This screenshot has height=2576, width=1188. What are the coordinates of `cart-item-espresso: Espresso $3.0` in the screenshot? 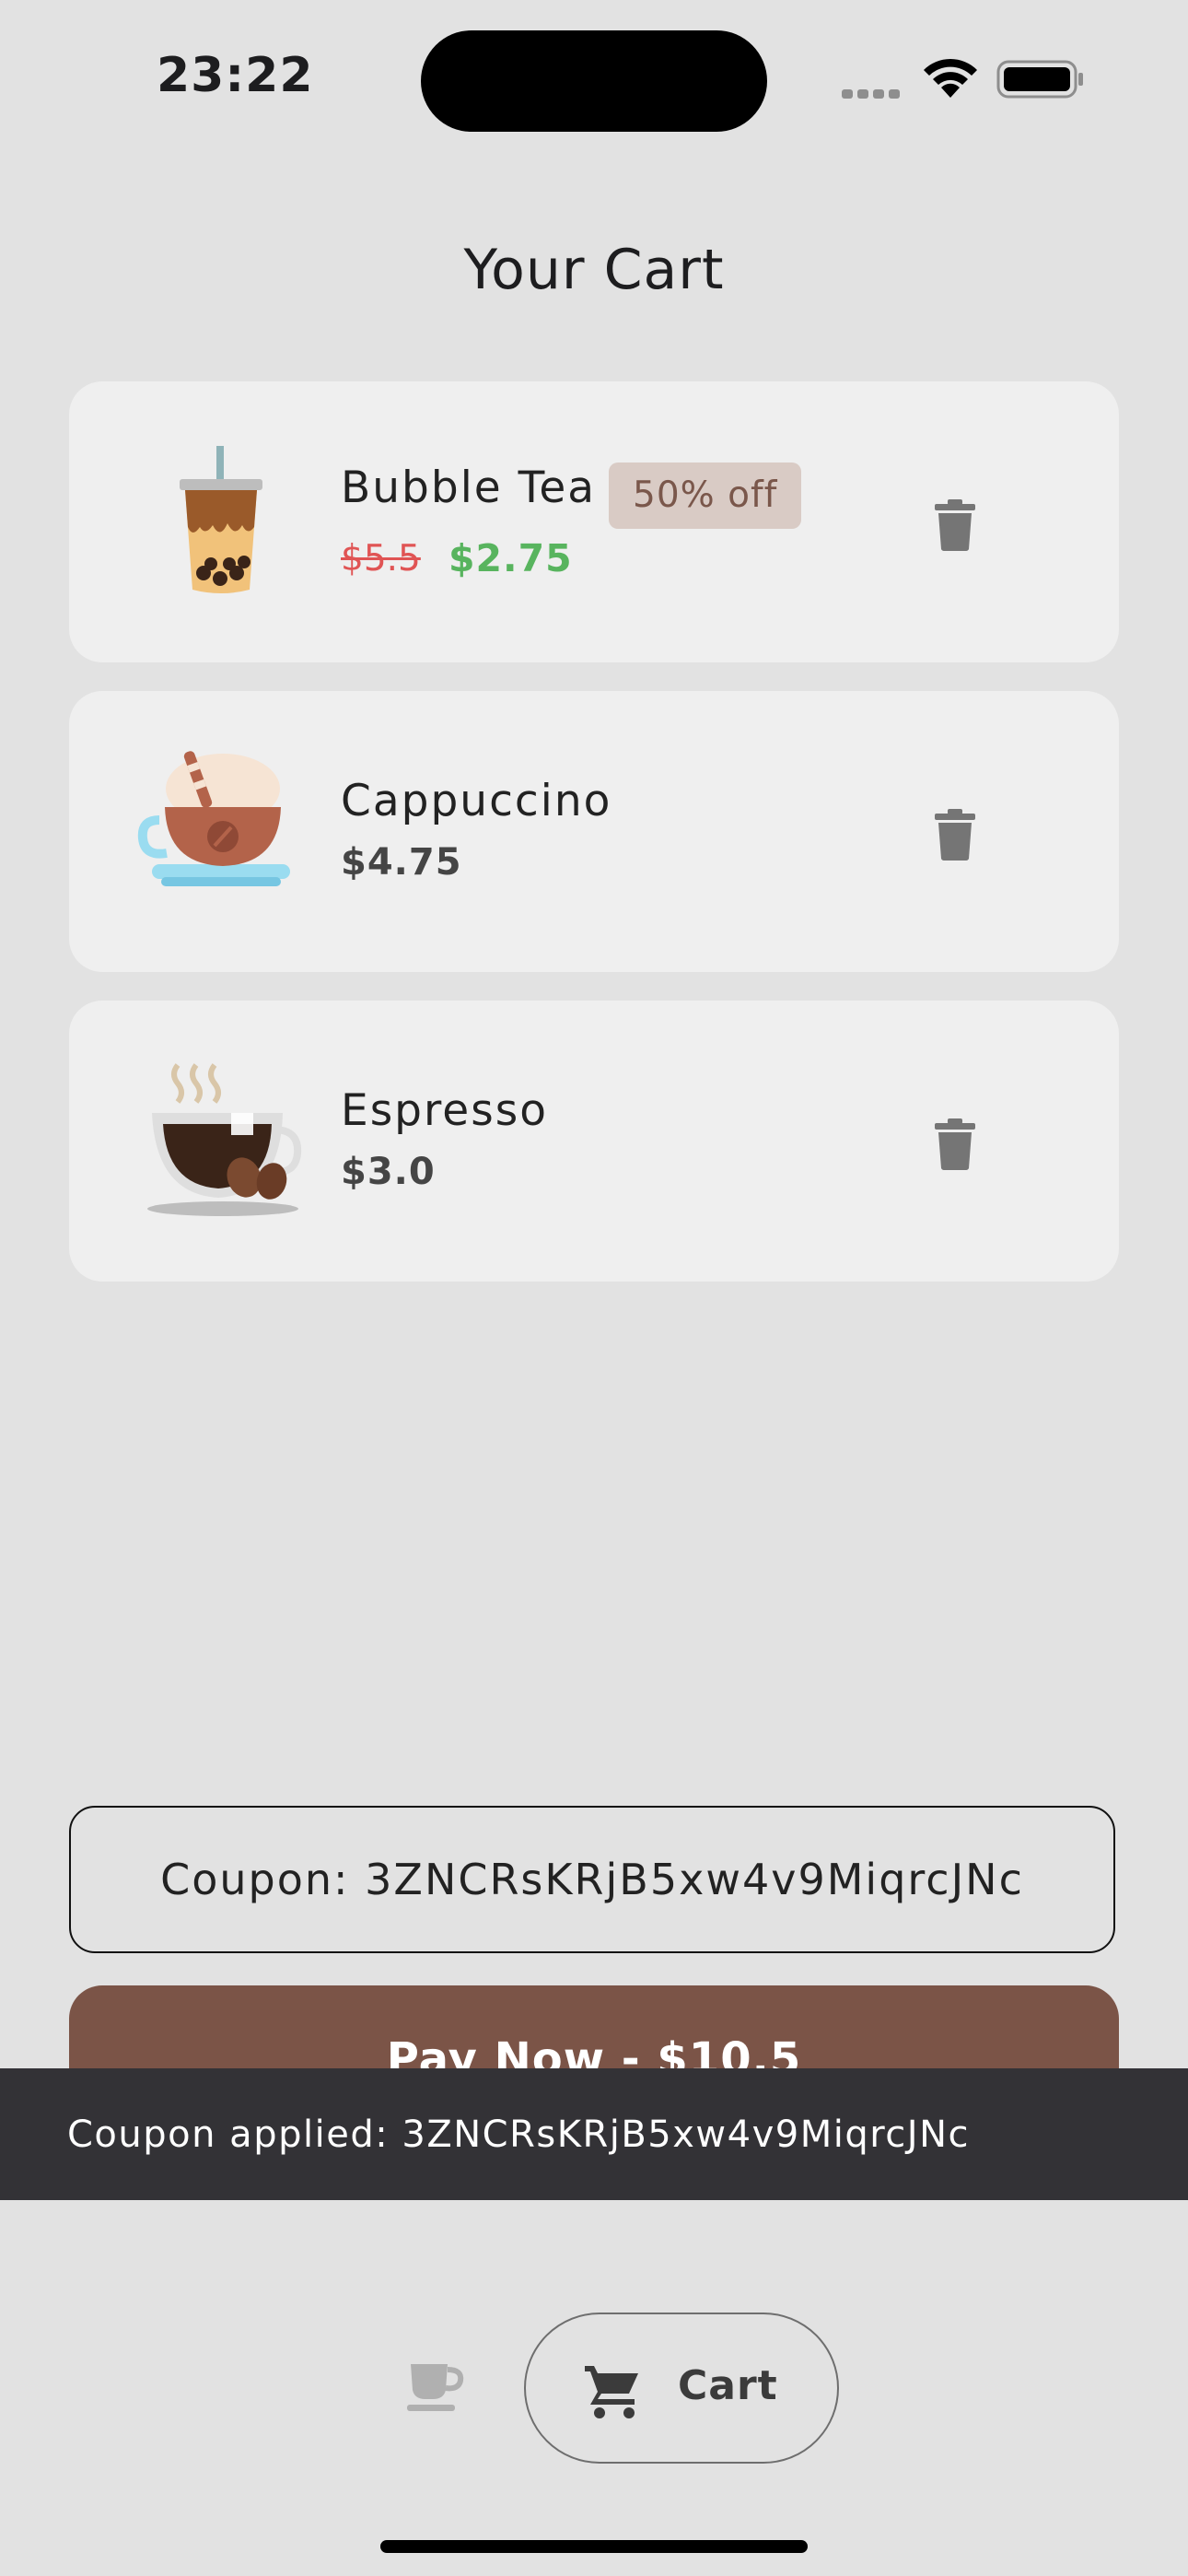 It's located at (594, 1141).